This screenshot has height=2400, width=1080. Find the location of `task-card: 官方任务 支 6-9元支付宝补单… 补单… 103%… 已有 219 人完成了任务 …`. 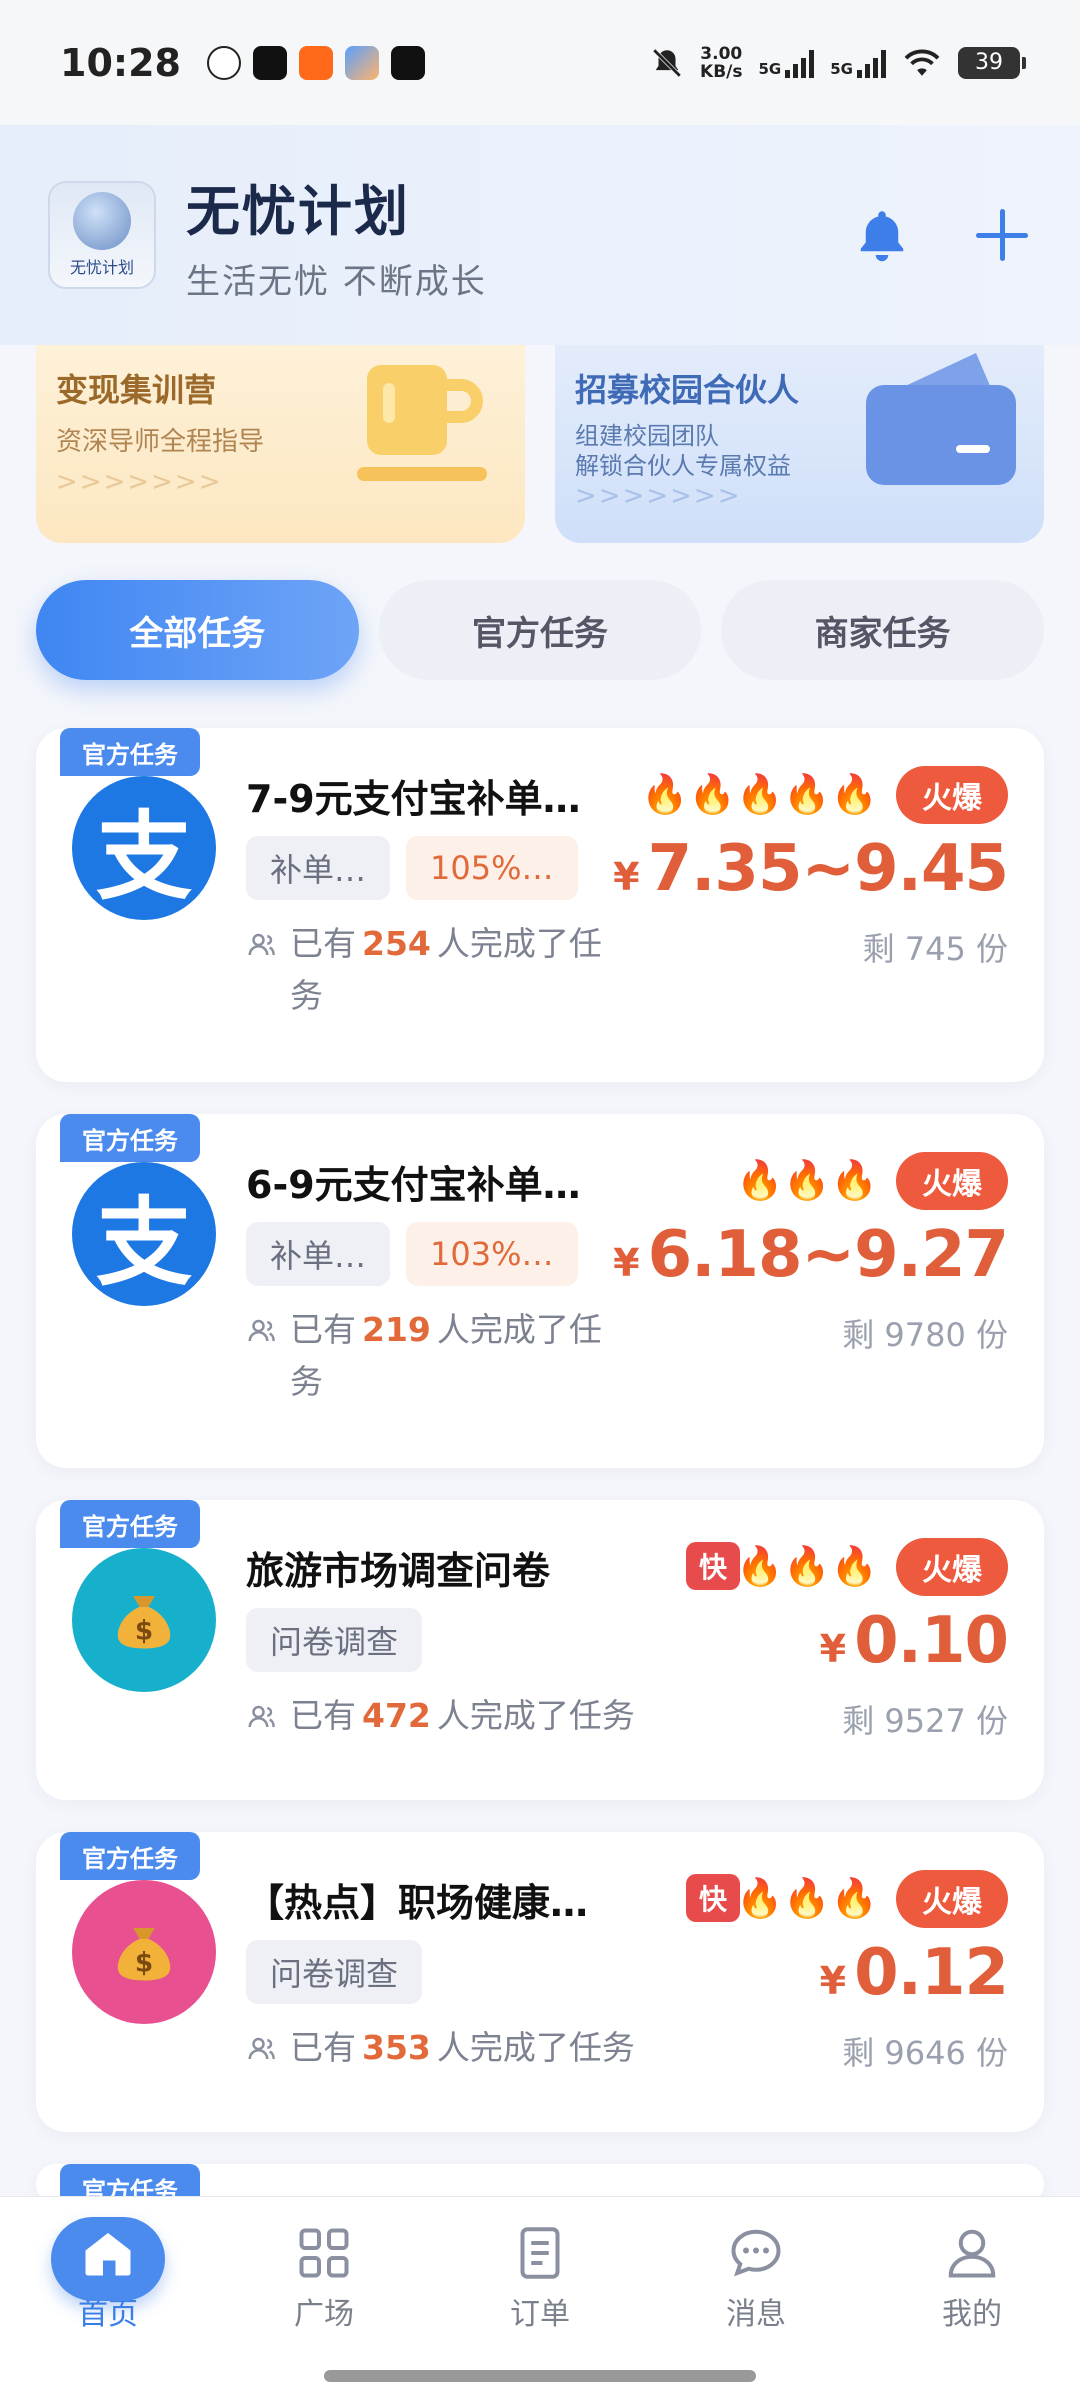

task-card: 官方任务 支 6-9元支付宝补单… 补单… 103%… 已有 219 人完成了任务 … is located at coordinates (540, 1291).